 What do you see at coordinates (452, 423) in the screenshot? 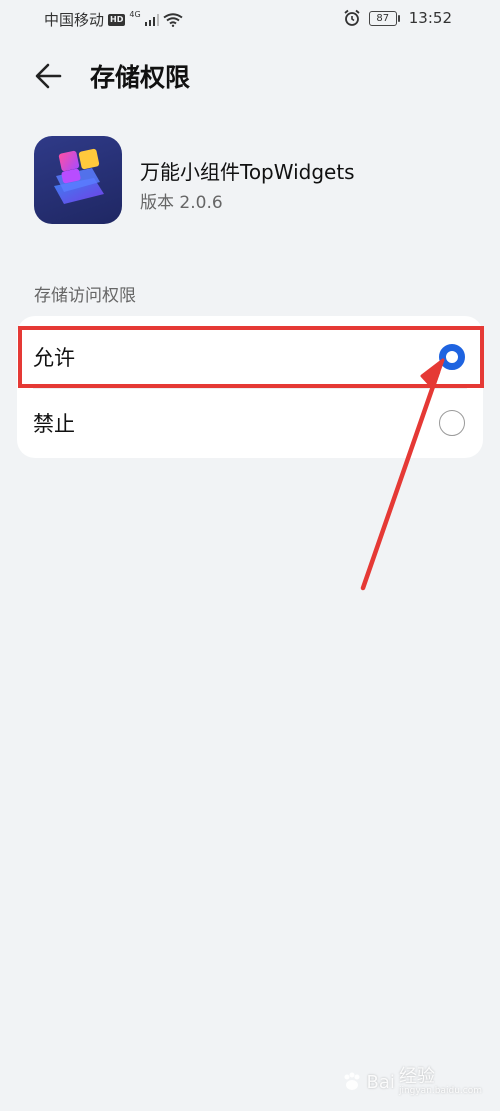
I see `radio-unchecked-icon` at bounding box center [452, 423].